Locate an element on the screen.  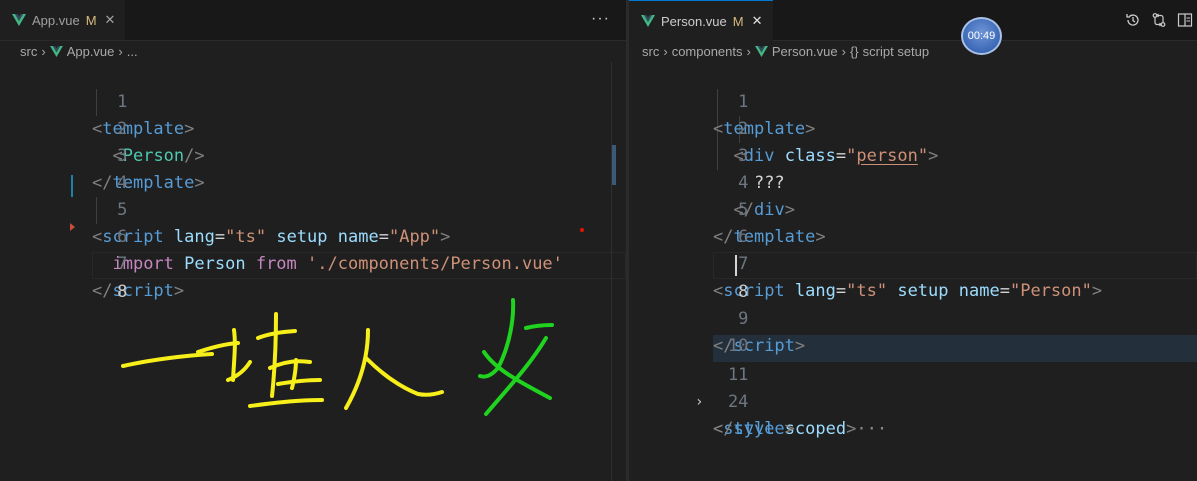
tab-app-vue: App.vue M ✕ is located at coordinates (63, 20).